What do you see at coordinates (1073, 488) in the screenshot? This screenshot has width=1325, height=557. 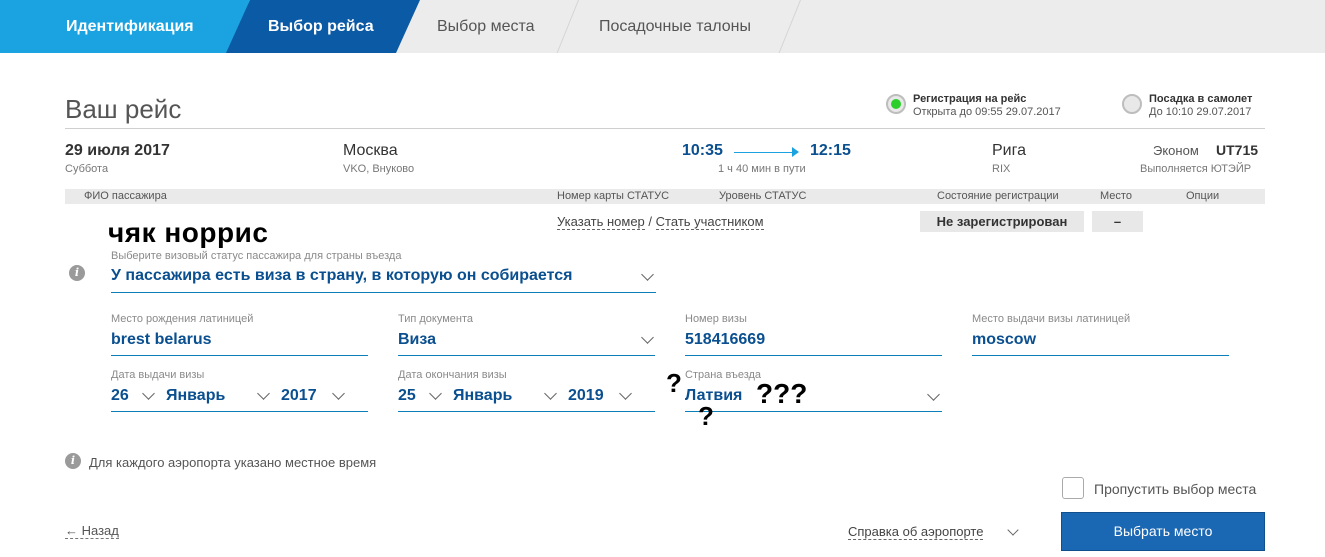 I see `skip-seat-checkbox` at bounding box center [1073, 488].